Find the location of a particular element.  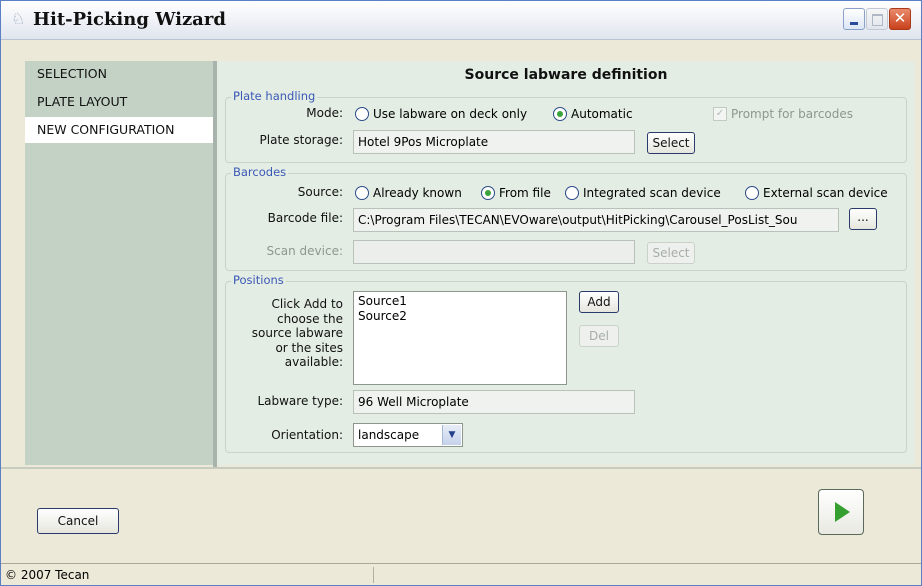

minimize-button is located at coordinates (854, 19).